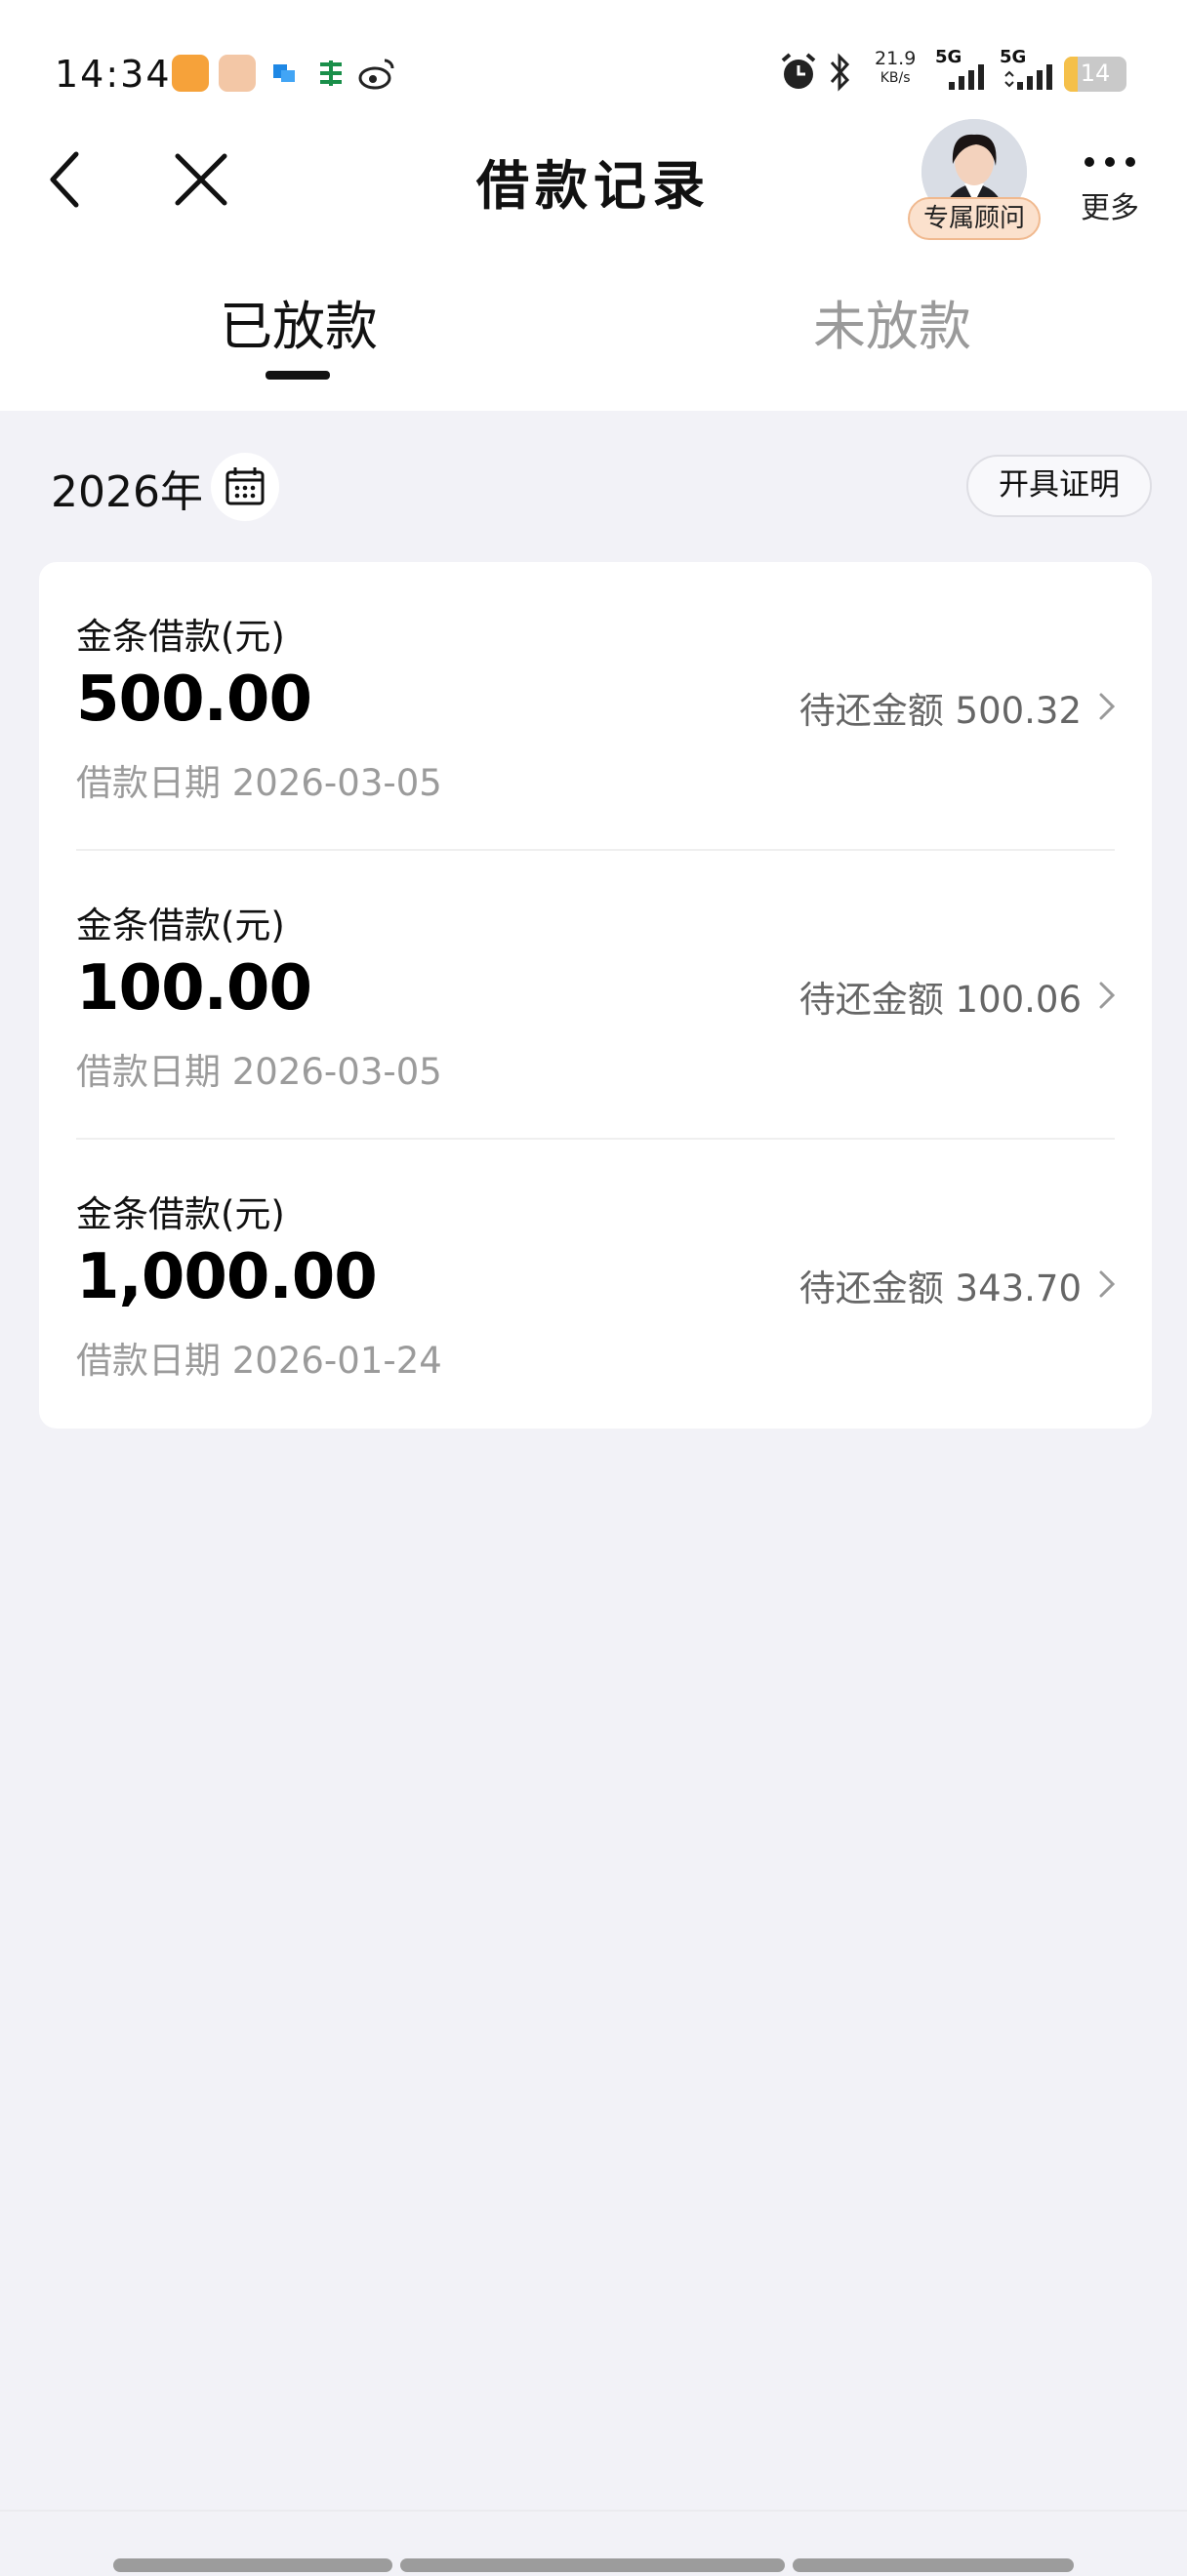 Image resolution: width=1187 pixels, height=2576 pixels. I want to click on network-speed-unit: KB/s, so click(895, 78).